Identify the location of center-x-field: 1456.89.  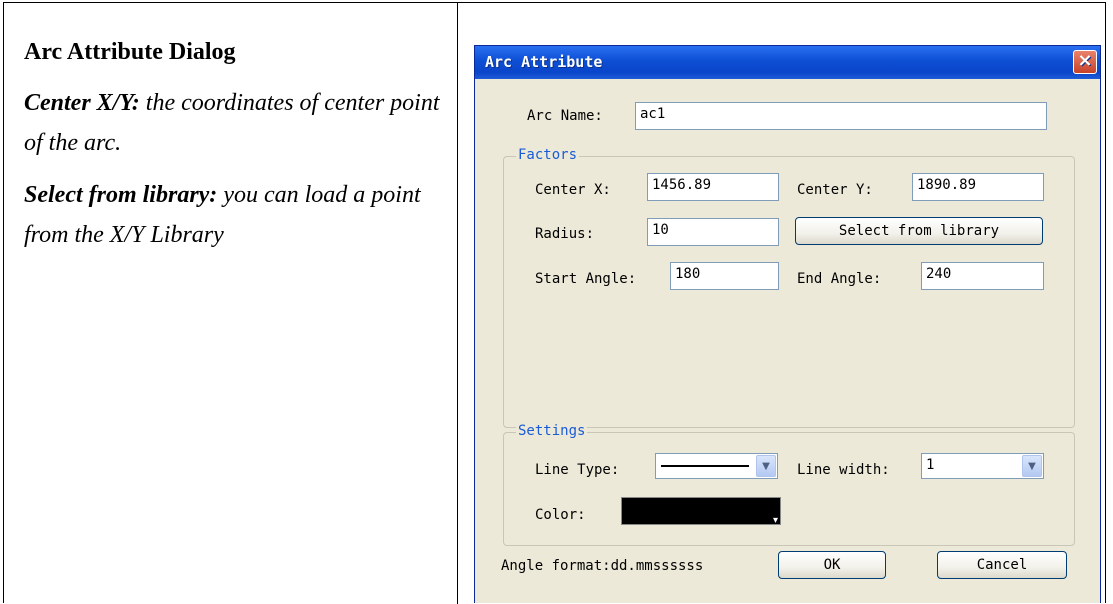
(713, 187).